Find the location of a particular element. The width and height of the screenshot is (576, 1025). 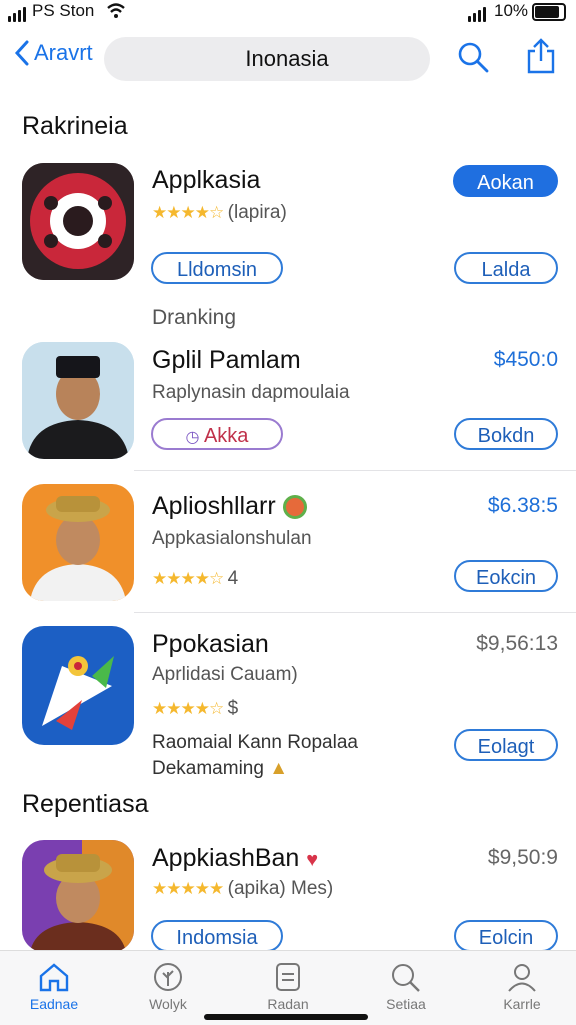

tag-button: ◷ Akka is located at coordinates (217, 434).